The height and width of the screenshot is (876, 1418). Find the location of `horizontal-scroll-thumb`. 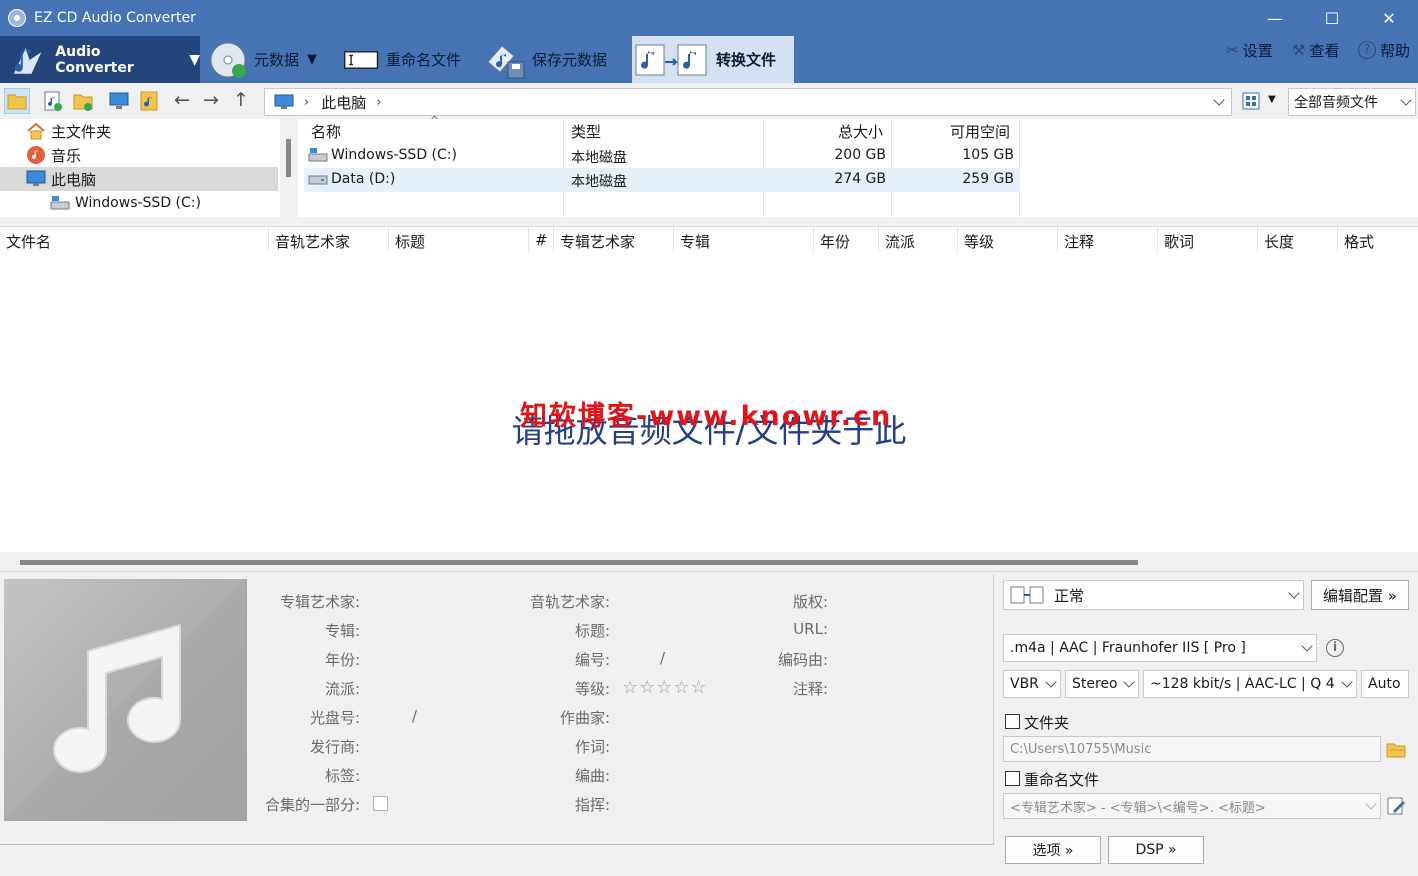

horizontal-scroll-thumb is located at coordinates (579, 562).